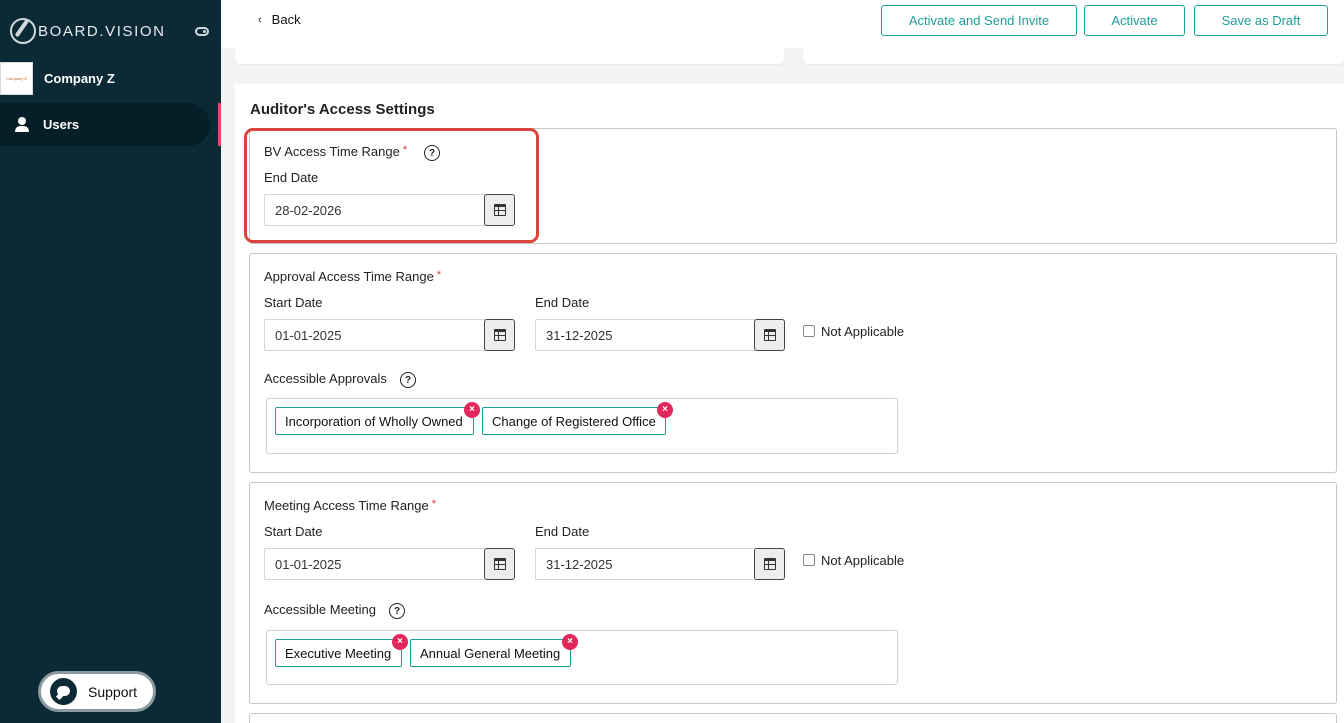 The height and width of the screenshot is (723, 1344). What do you see at coordinates (391, 185) in the screenshot?
I see `highlight-annotation` at bounding box center [391, 185].